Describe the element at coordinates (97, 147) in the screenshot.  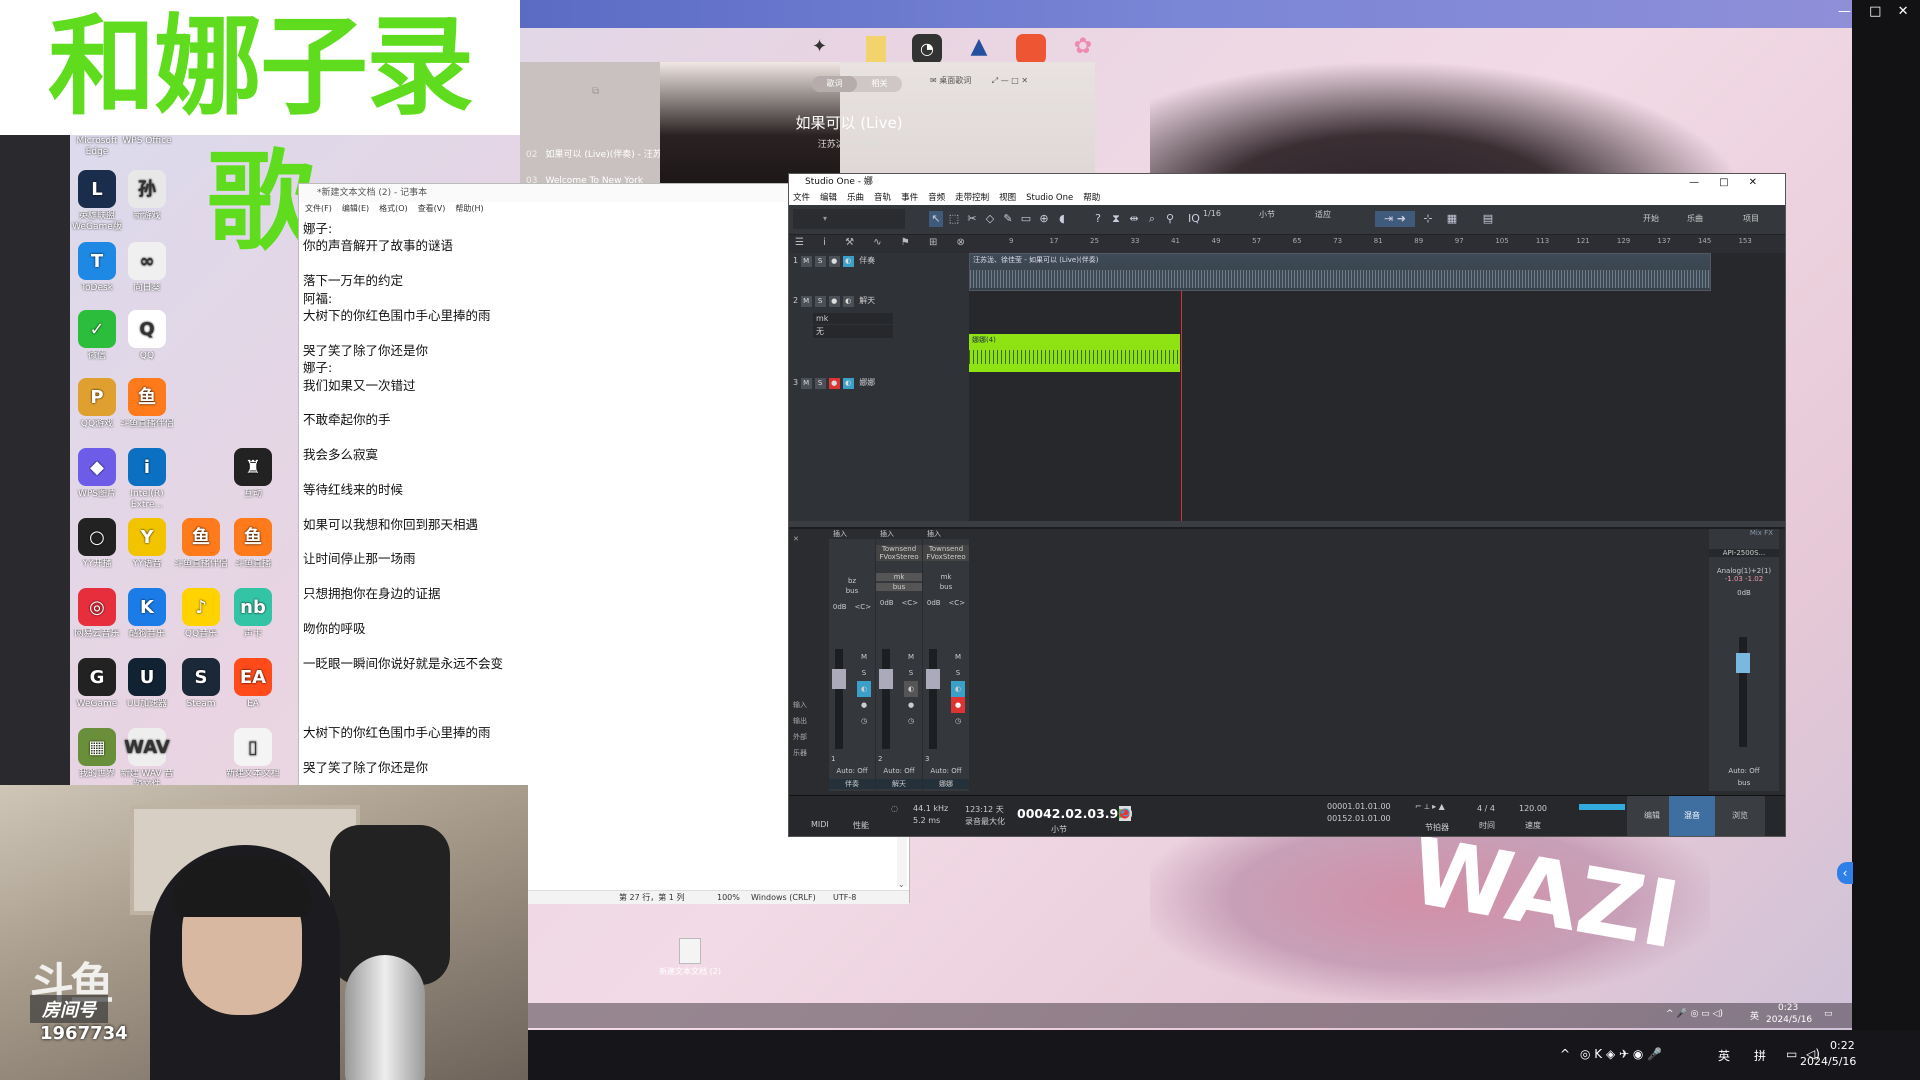
I see `desktop-icon: eMicrosoft Edge` at that location.